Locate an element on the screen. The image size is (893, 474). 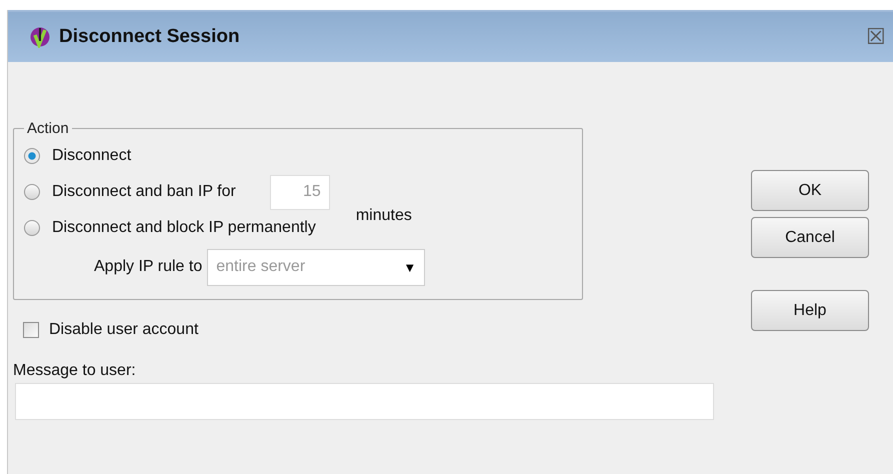
checkbox-label: Disable user account is located at coordinates (123, 330).